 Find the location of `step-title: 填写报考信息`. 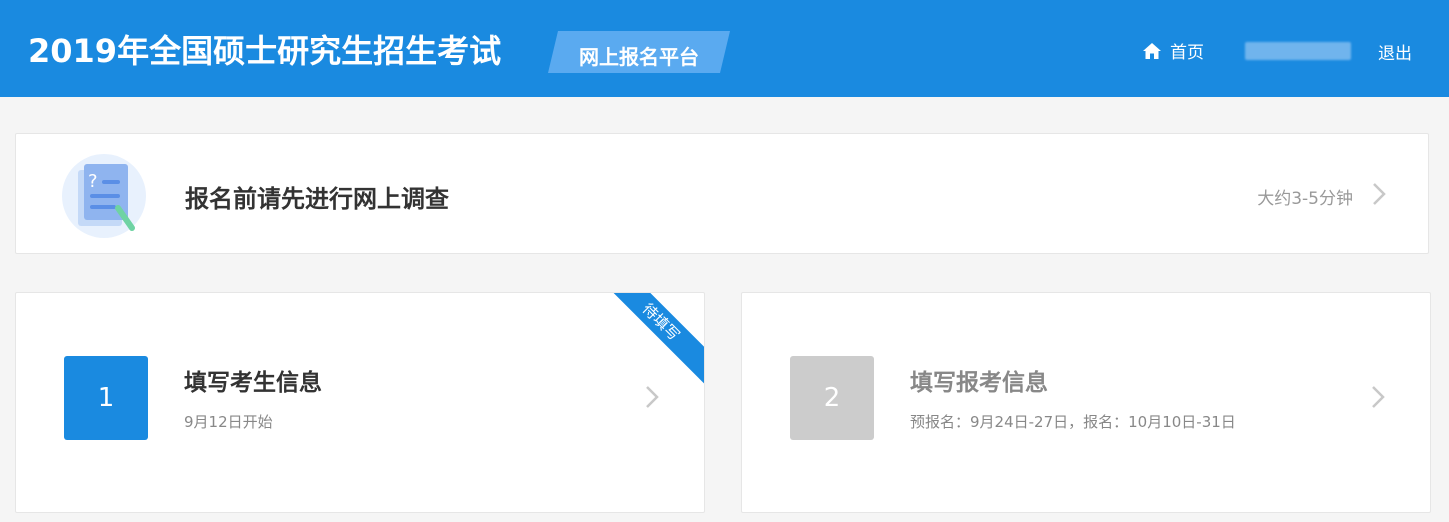

step-title: 填写报考信息 is located at coordinates (979, 383).